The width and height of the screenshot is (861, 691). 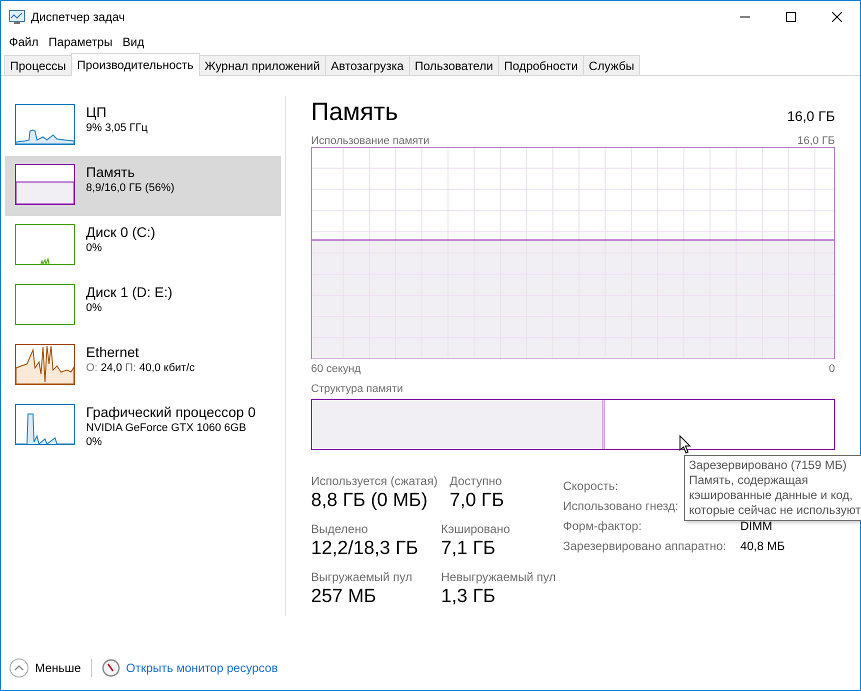 I want to click on time-span-label: 60 секунд, so click(x=336, y=369).